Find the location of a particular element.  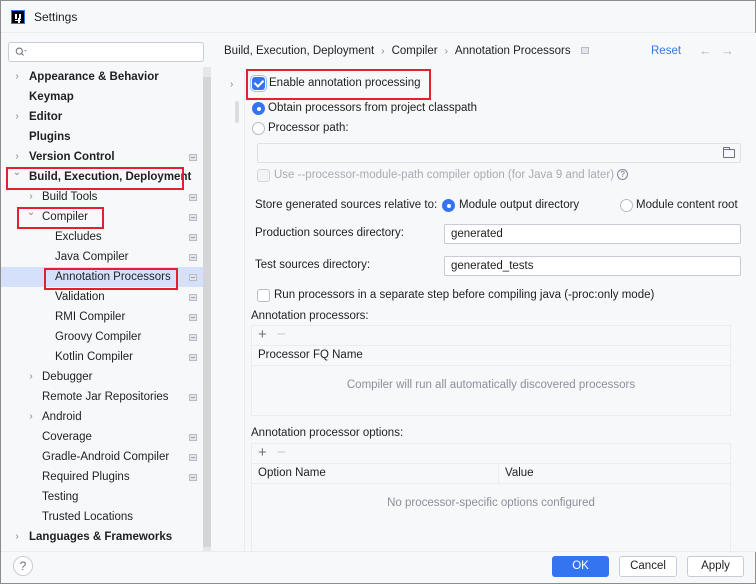

breadcrumb-item: Build, Execution, Deployment is located at coordinates (299, 51).